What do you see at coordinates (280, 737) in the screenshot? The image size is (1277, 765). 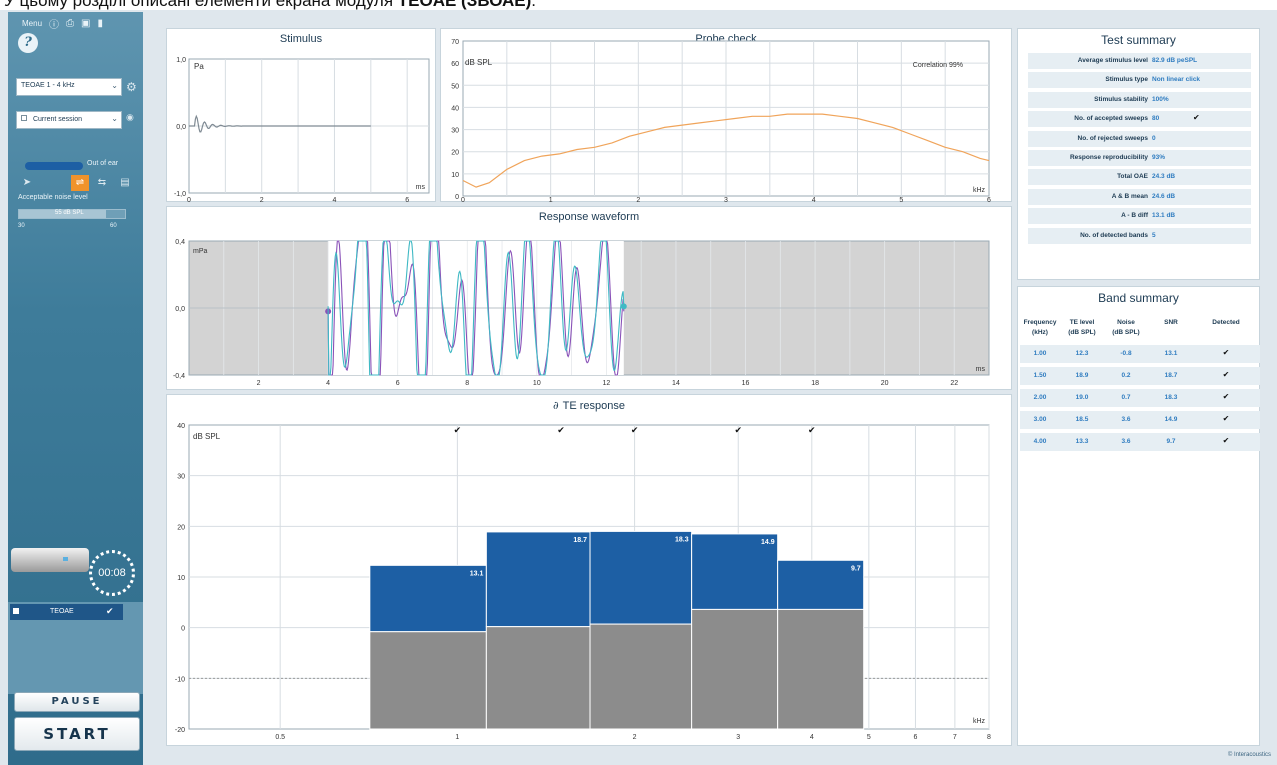 I see `x-tick-label: 0.5` at bounding box center [280, 737].